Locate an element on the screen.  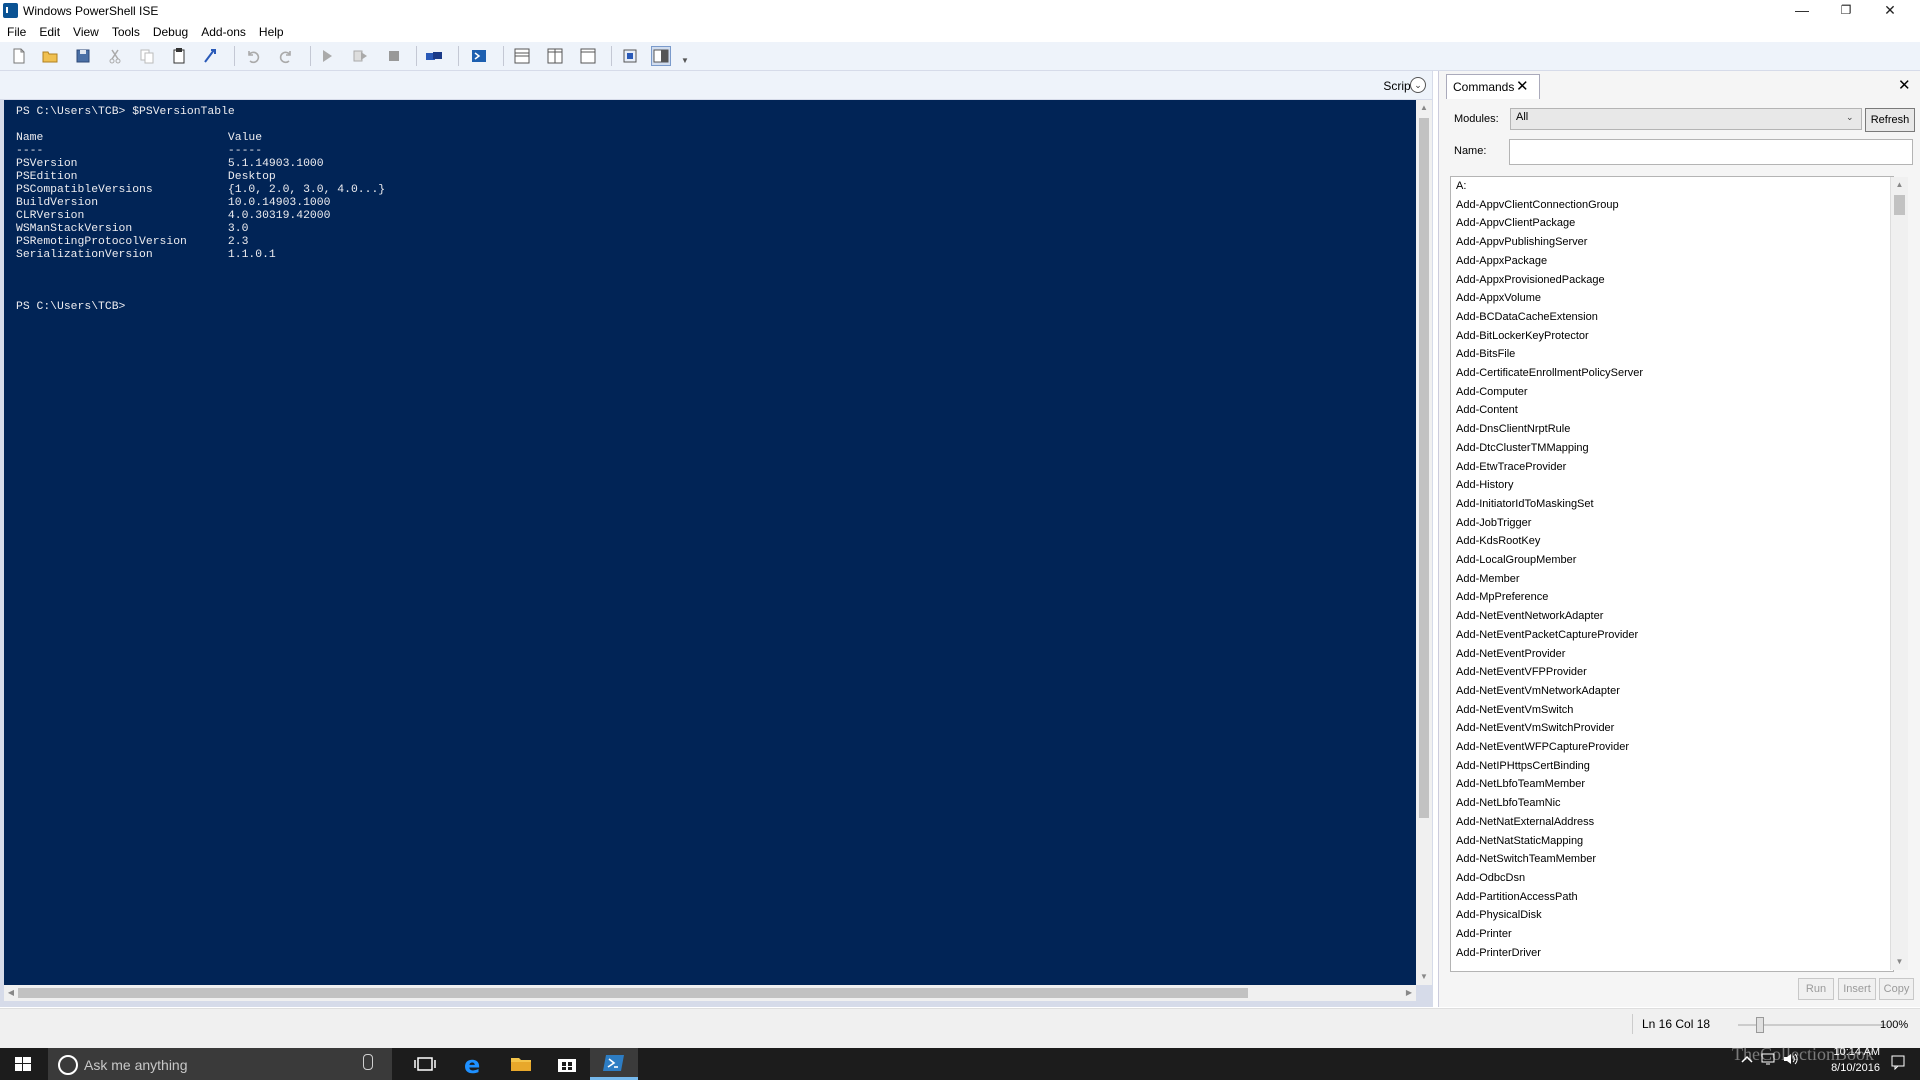
remote-powershell-icon is located at coordinates (434, 56).